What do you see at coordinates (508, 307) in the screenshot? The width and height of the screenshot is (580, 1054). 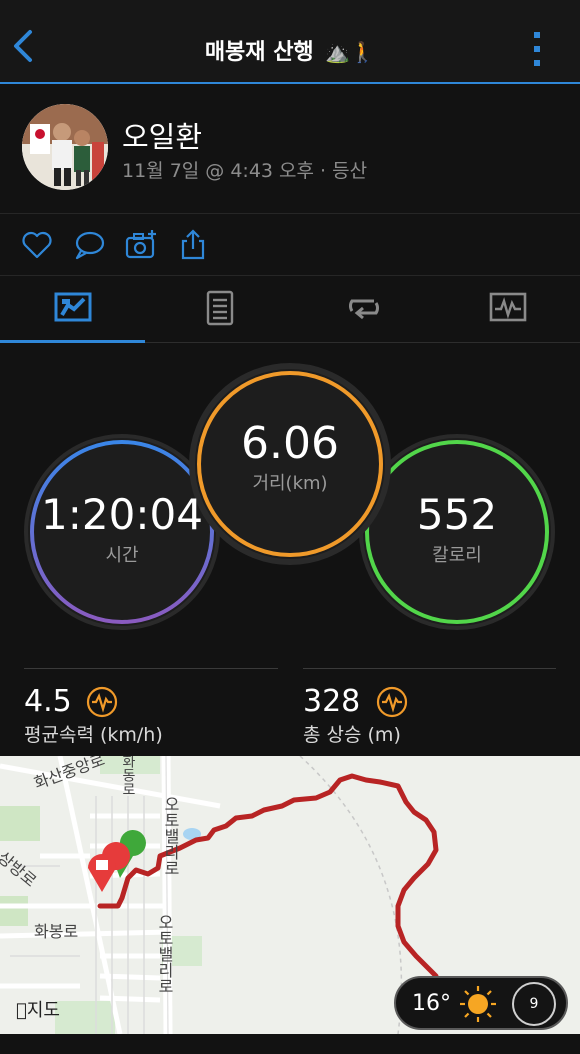 I see `chart-icon` at bounding box center [508, 307].